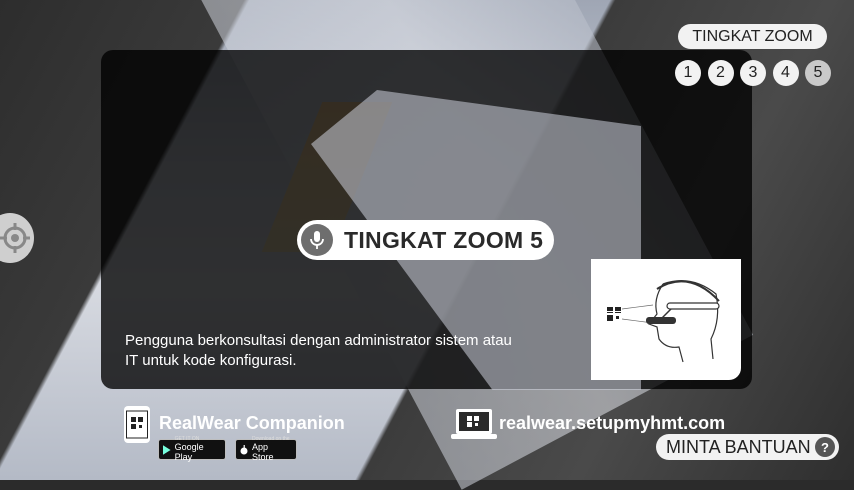 The image size is (854, 490). Describe the element at coordinates (818, 73) in the screenshot. I see `zoom-level-5-button: 5` at that location.